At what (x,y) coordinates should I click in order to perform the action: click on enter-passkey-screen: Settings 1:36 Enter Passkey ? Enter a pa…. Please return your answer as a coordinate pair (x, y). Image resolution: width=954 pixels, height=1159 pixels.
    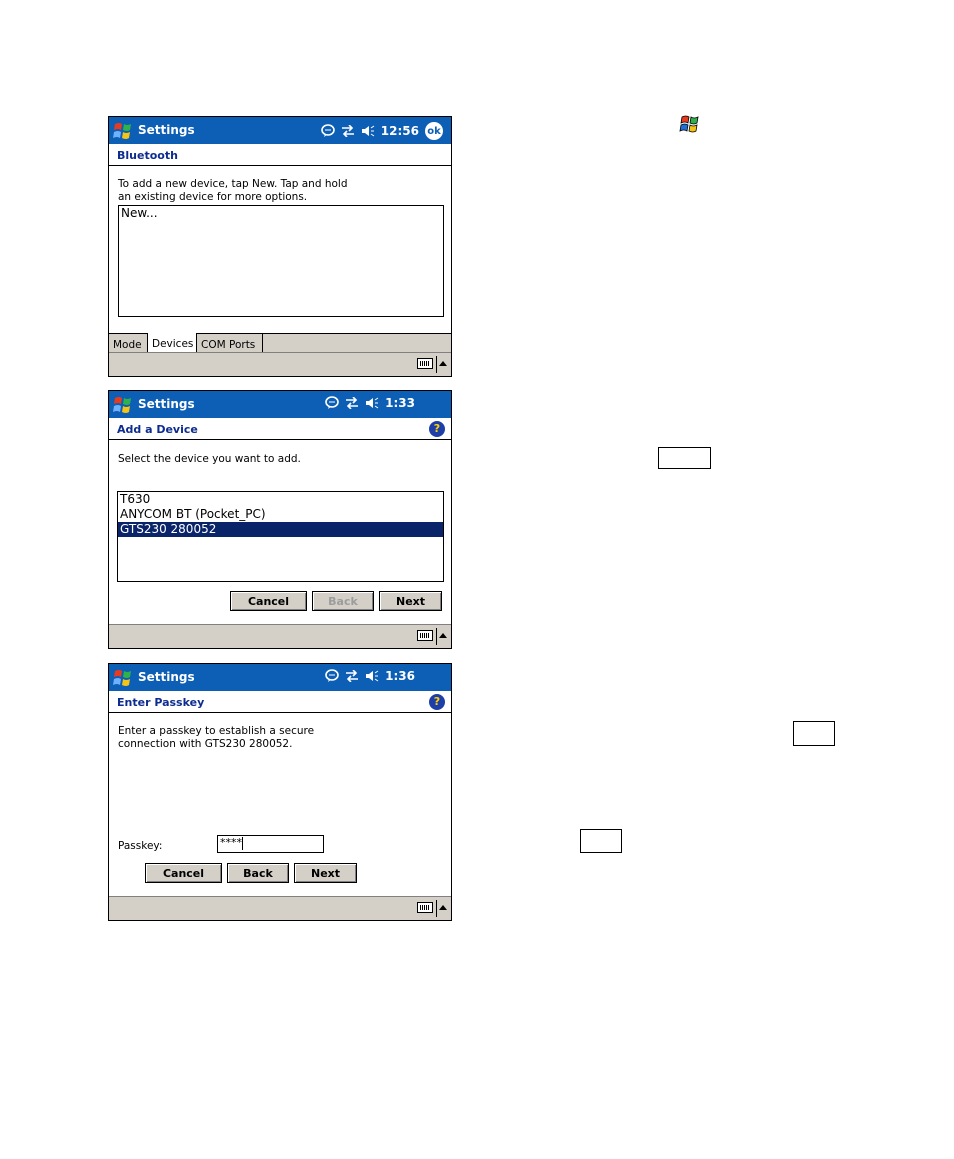
    Looking at the image, I should click on (280, 792).